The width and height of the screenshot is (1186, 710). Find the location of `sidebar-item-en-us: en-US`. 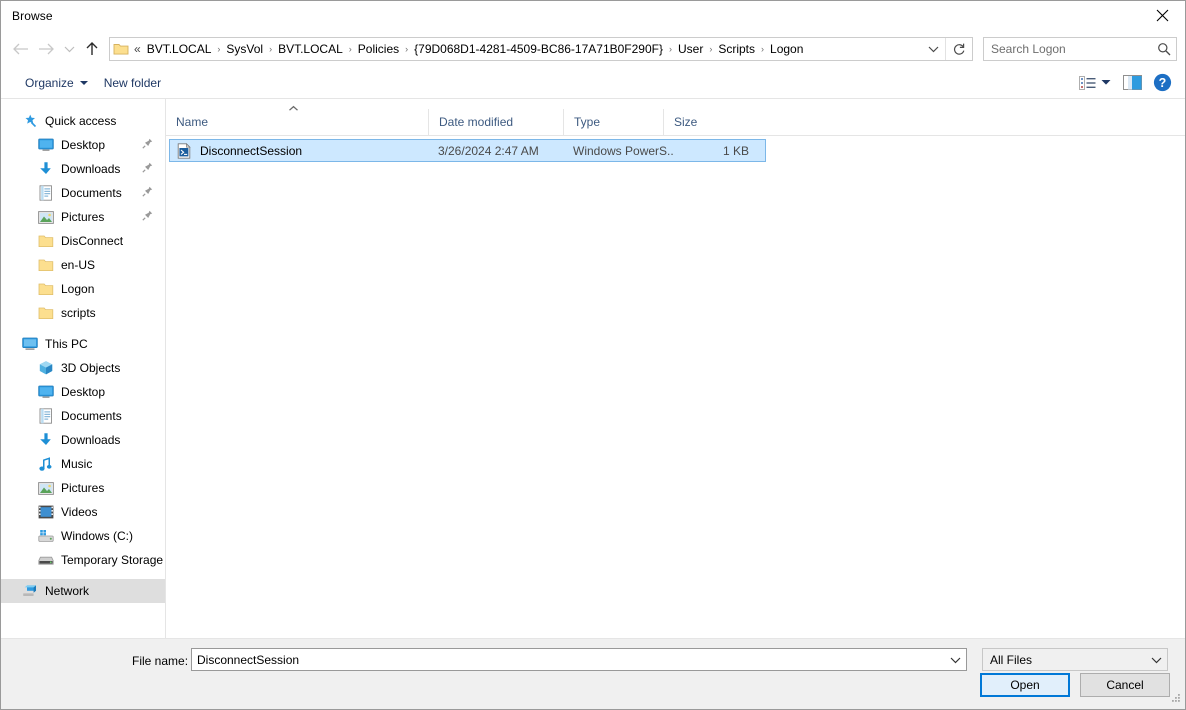

sidebar-item-en-us: en-US is located at coordinates (83, 265).